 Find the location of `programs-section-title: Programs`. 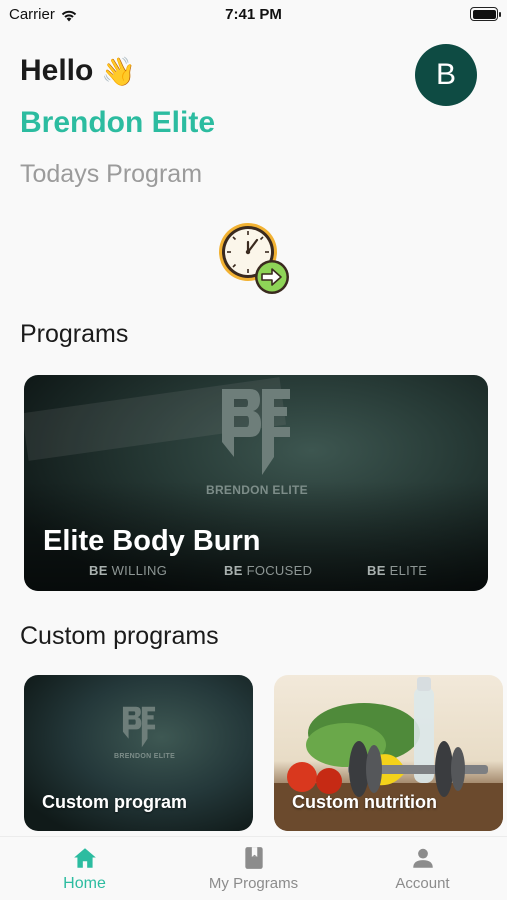

programs-section-title: Programs is located at coordinates (74, 334).